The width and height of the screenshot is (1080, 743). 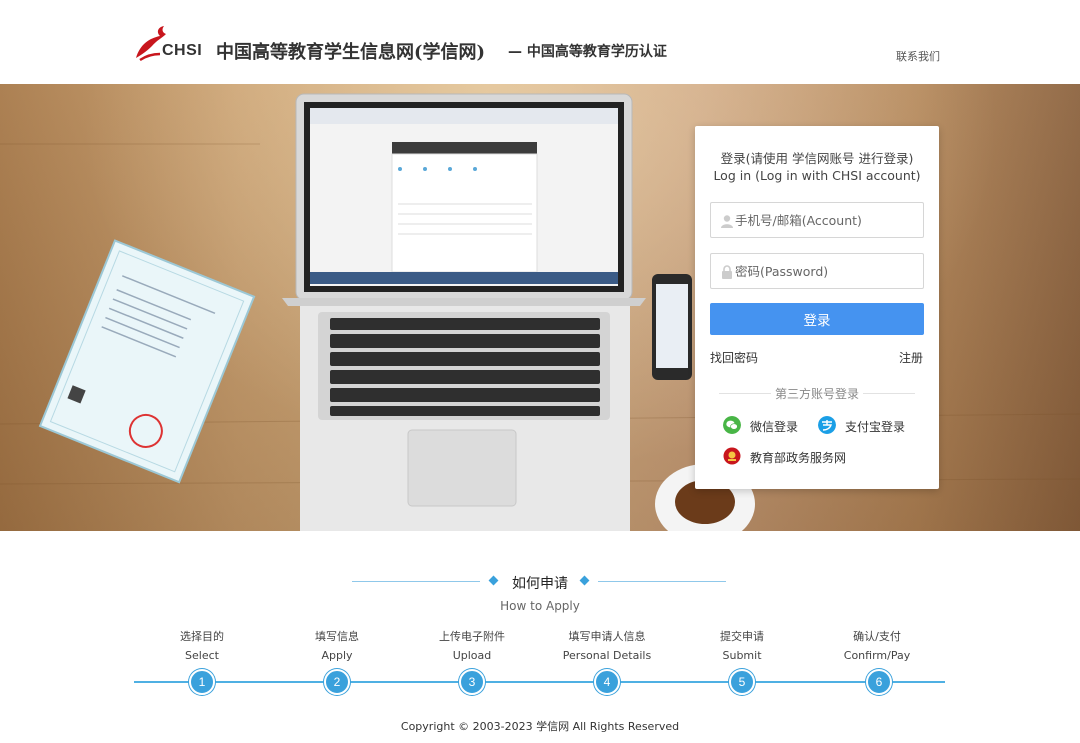 What do you see at coordinates (742, 655) in the screenshot?
I see `step-5-label-en: Submit` at bounding box center [742, 655].